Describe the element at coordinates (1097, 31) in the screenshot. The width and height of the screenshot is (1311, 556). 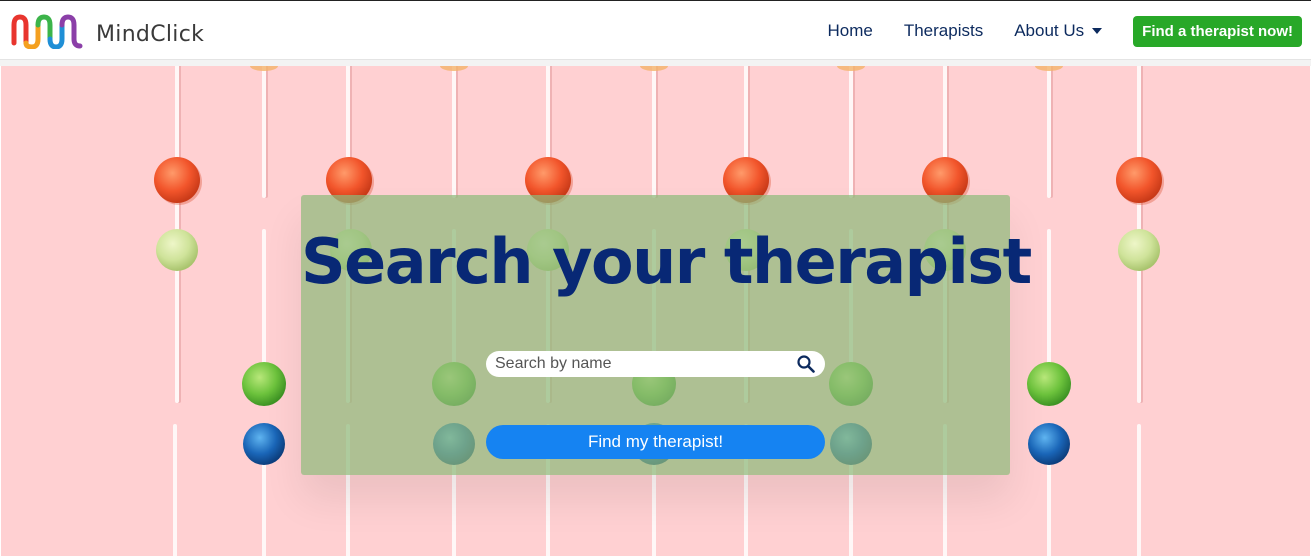
I see `chevron-down-icon` at that location.